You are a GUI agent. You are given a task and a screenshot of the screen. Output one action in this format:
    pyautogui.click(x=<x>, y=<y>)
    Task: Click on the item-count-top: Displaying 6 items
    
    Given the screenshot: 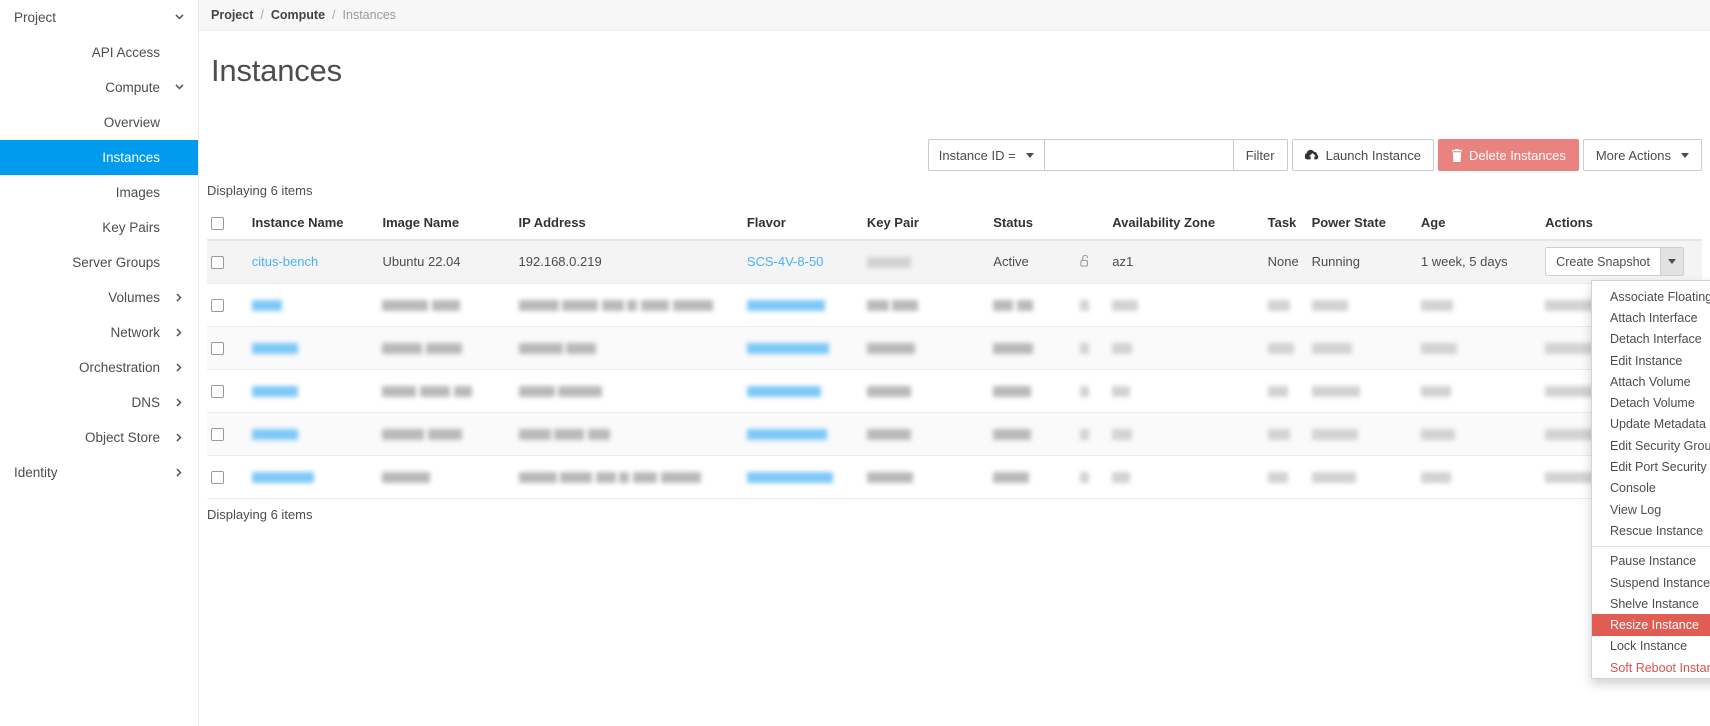 What is the action you would take?
    pyautogui.click(x=260, y=190)
    